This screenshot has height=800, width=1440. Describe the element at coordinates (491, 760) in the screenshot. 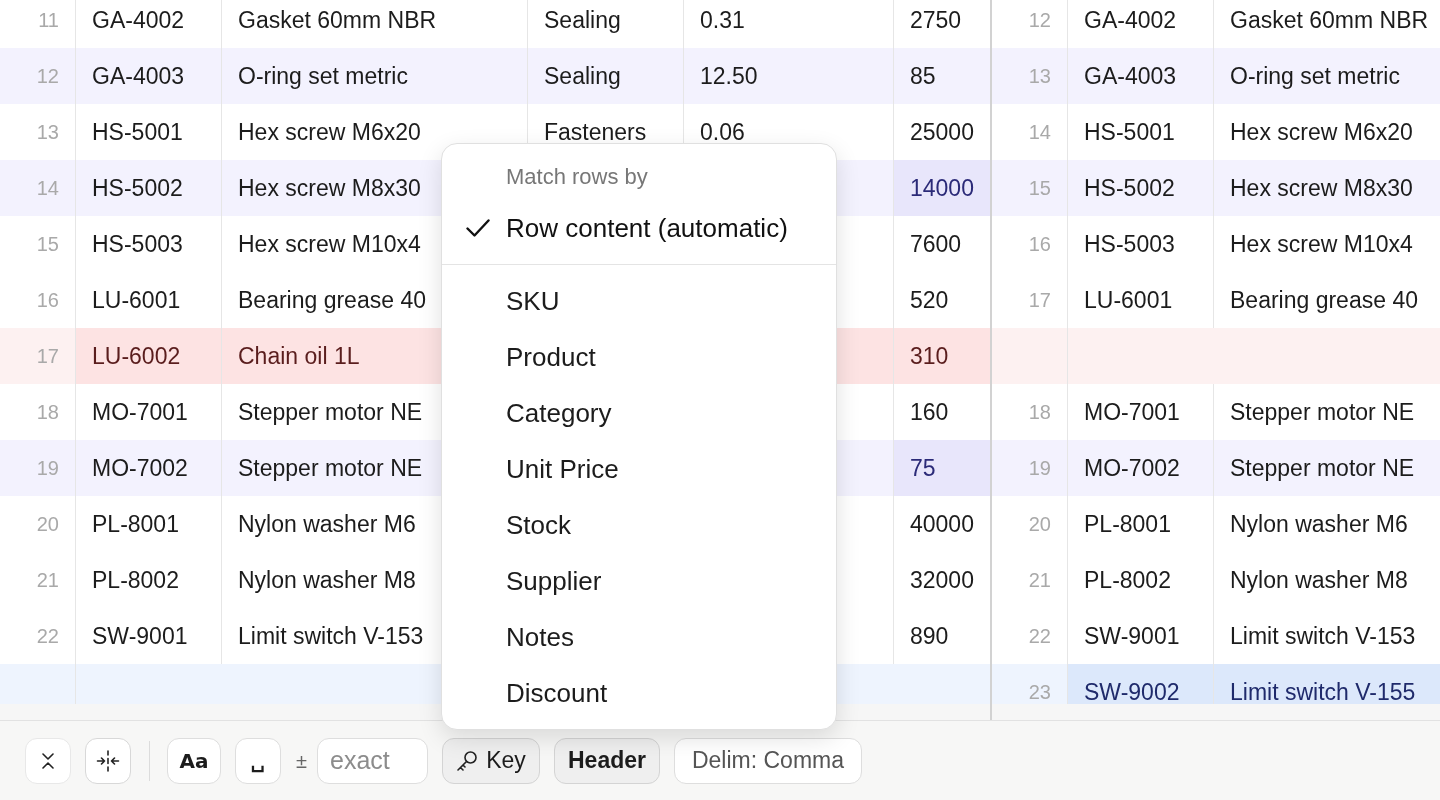

I see `key-button: Key` at that location.